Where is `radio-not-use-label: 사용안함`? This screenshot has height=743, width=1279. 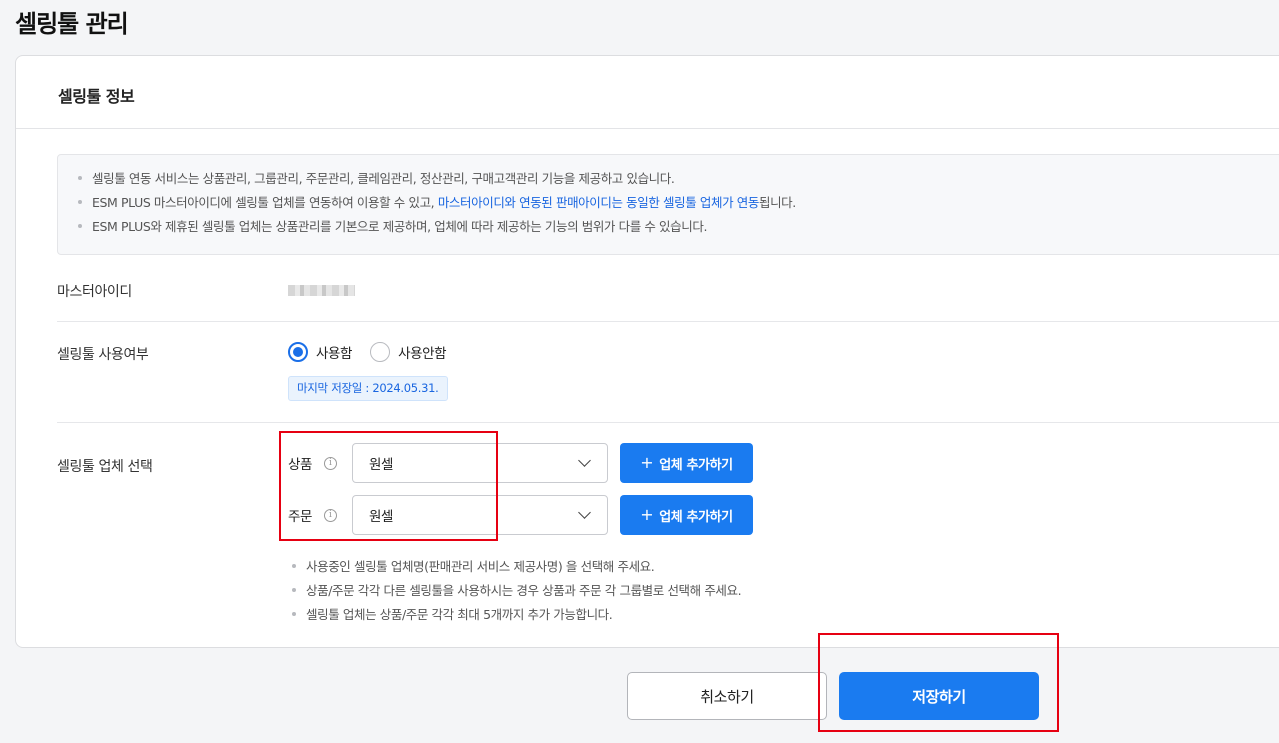 radio-not-use-label: 사용안함 is located at coordinates (422, 354).